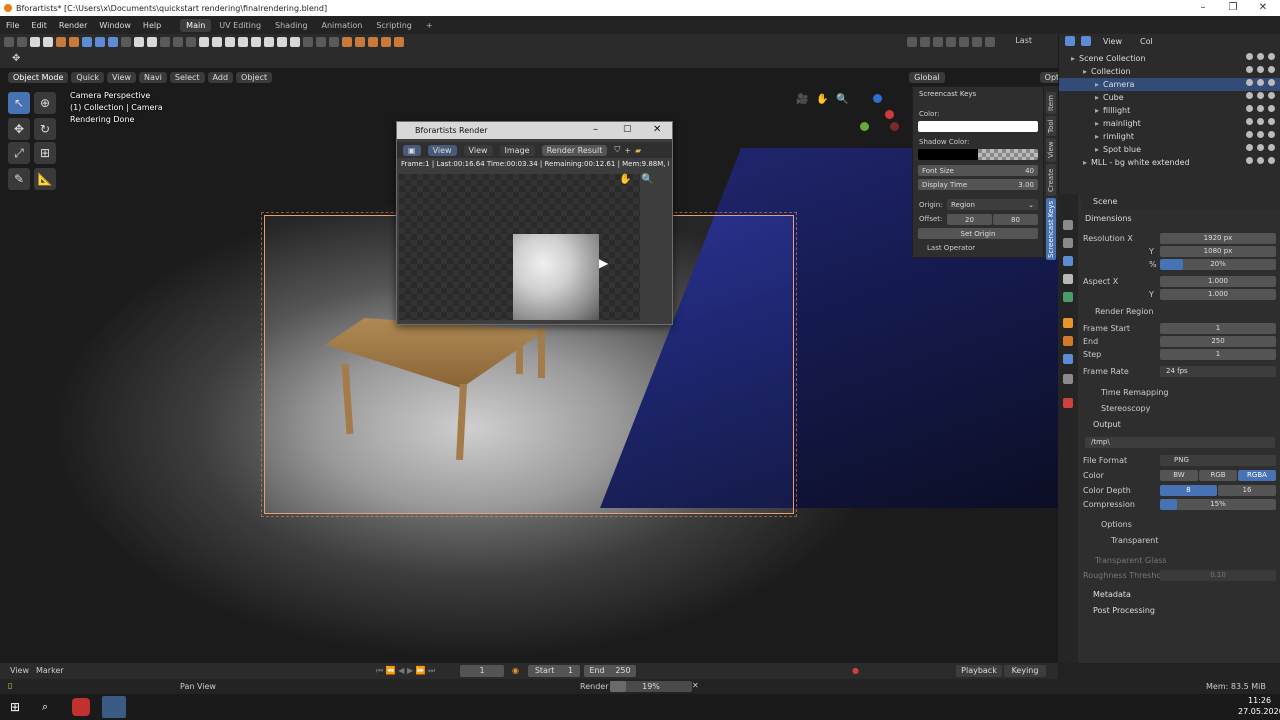  I want to click on save-icon, so click(87, 42).